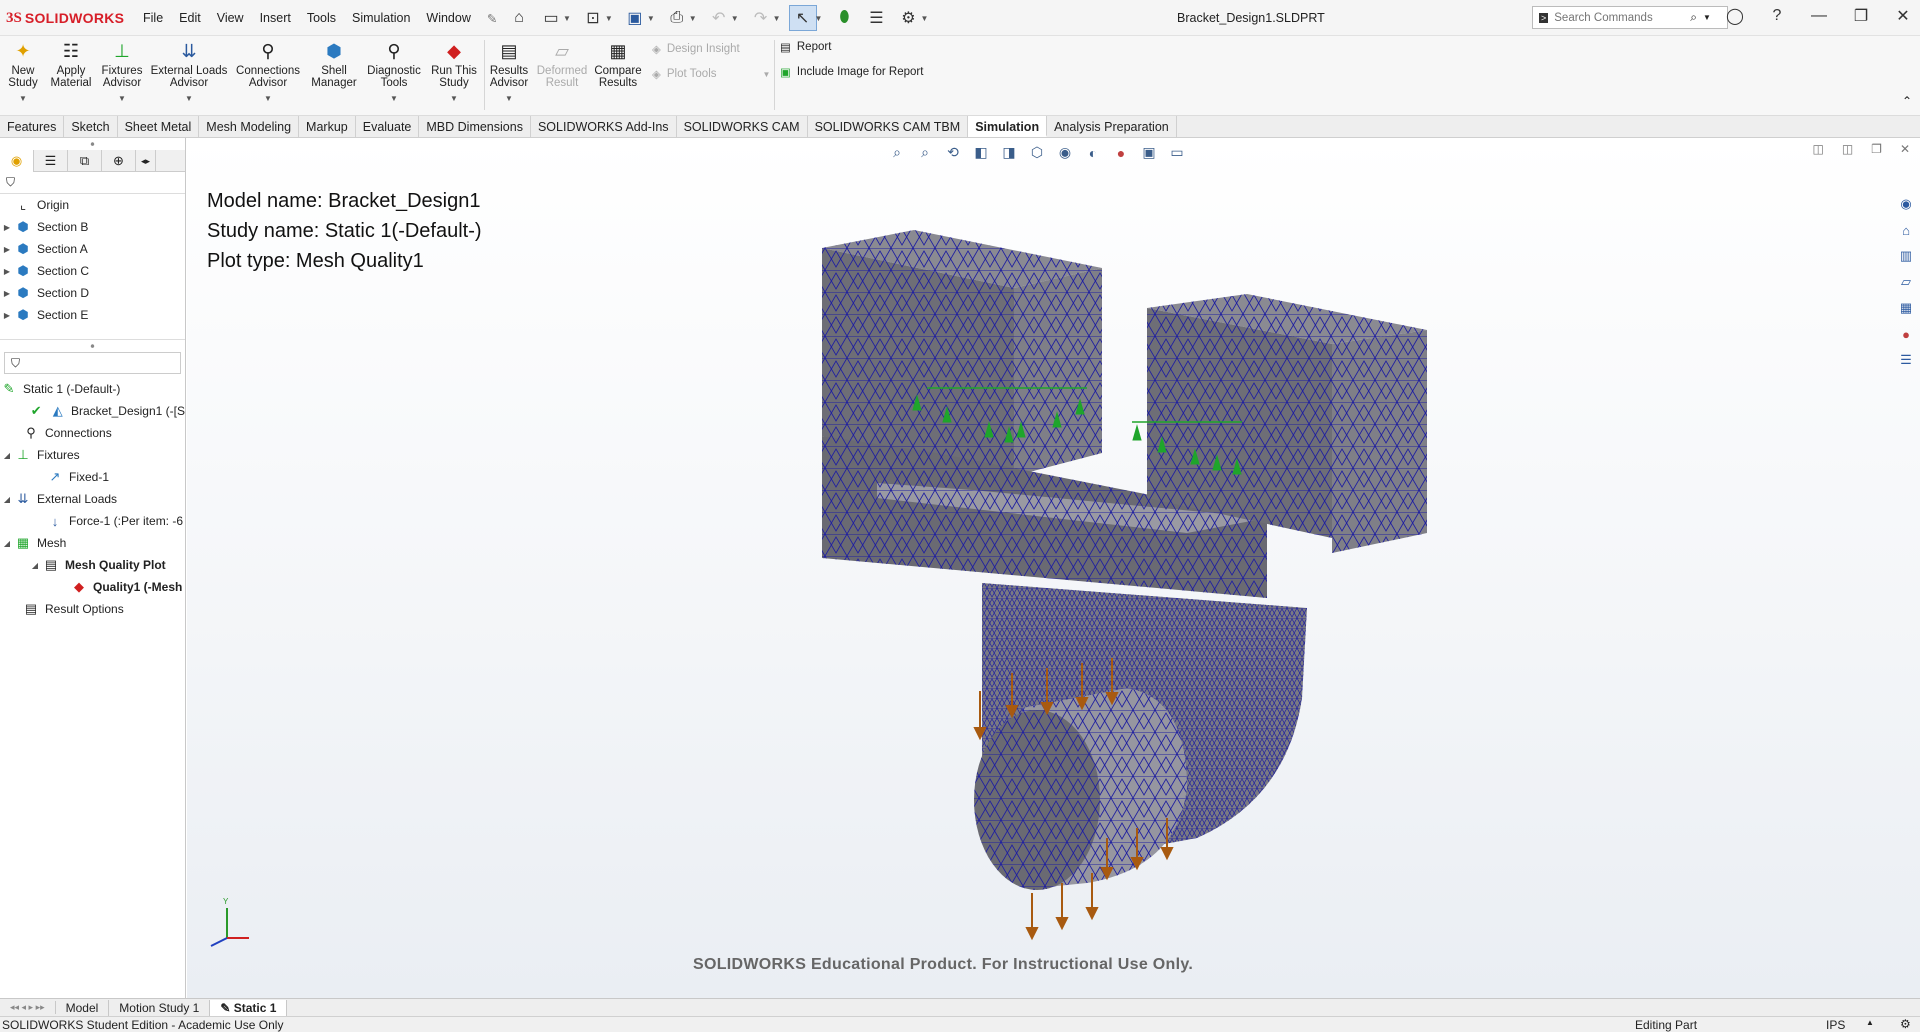 This screenshot has width=1920, height=1032. I want to click on tree-item-section-a: ▶ ⬢ Section A, so click(92, 249).